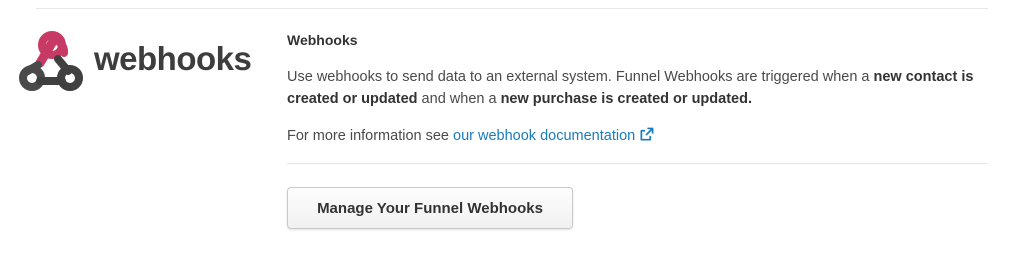 This screenshot has width=1024, height=263. I want to click on manage-funnel-webhooks-button: Manage Your Funnel Webhooks, so click(430, 208).